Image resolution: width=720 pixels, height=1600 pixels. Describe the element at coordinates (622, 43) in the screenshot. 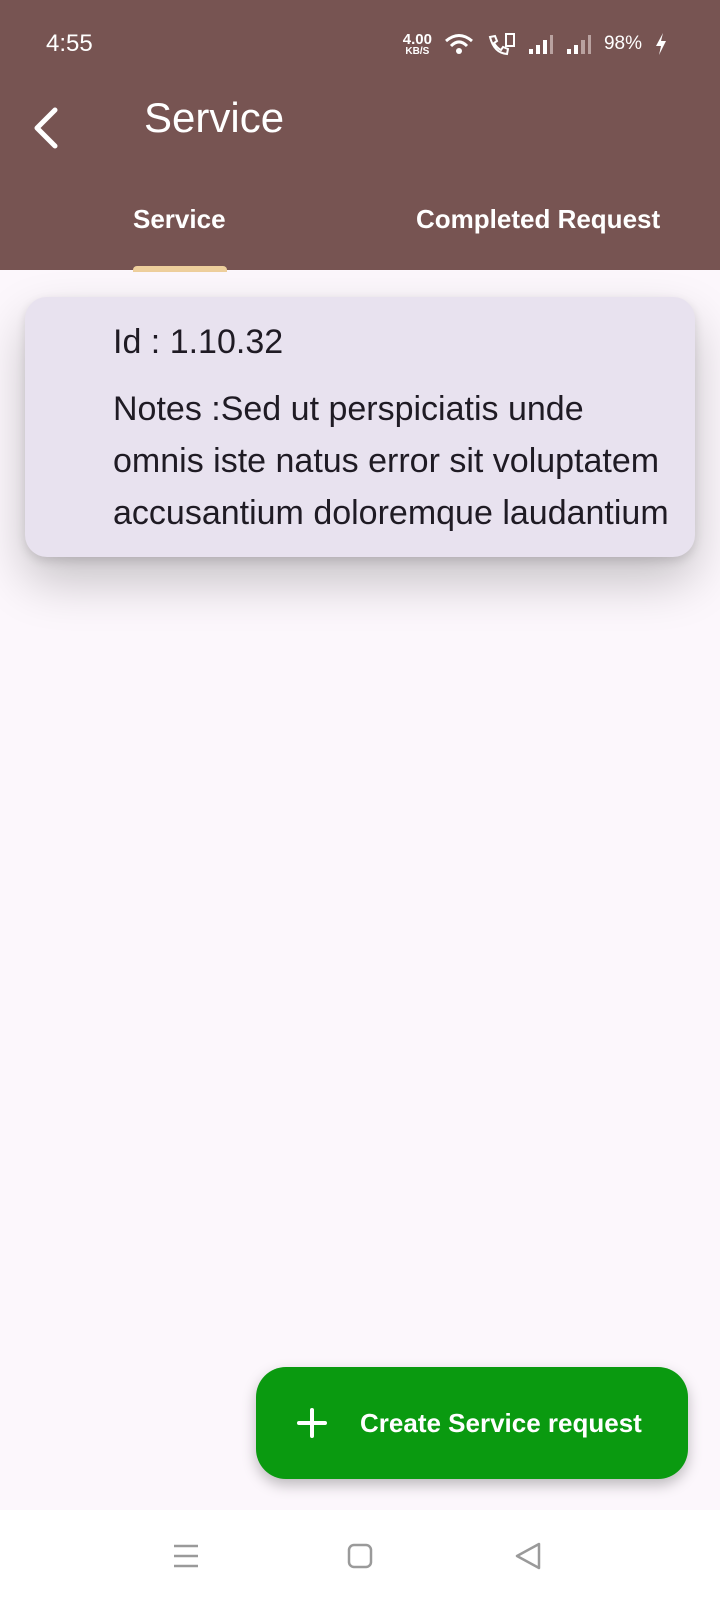

I see `battery-percent: 98%` at that location.